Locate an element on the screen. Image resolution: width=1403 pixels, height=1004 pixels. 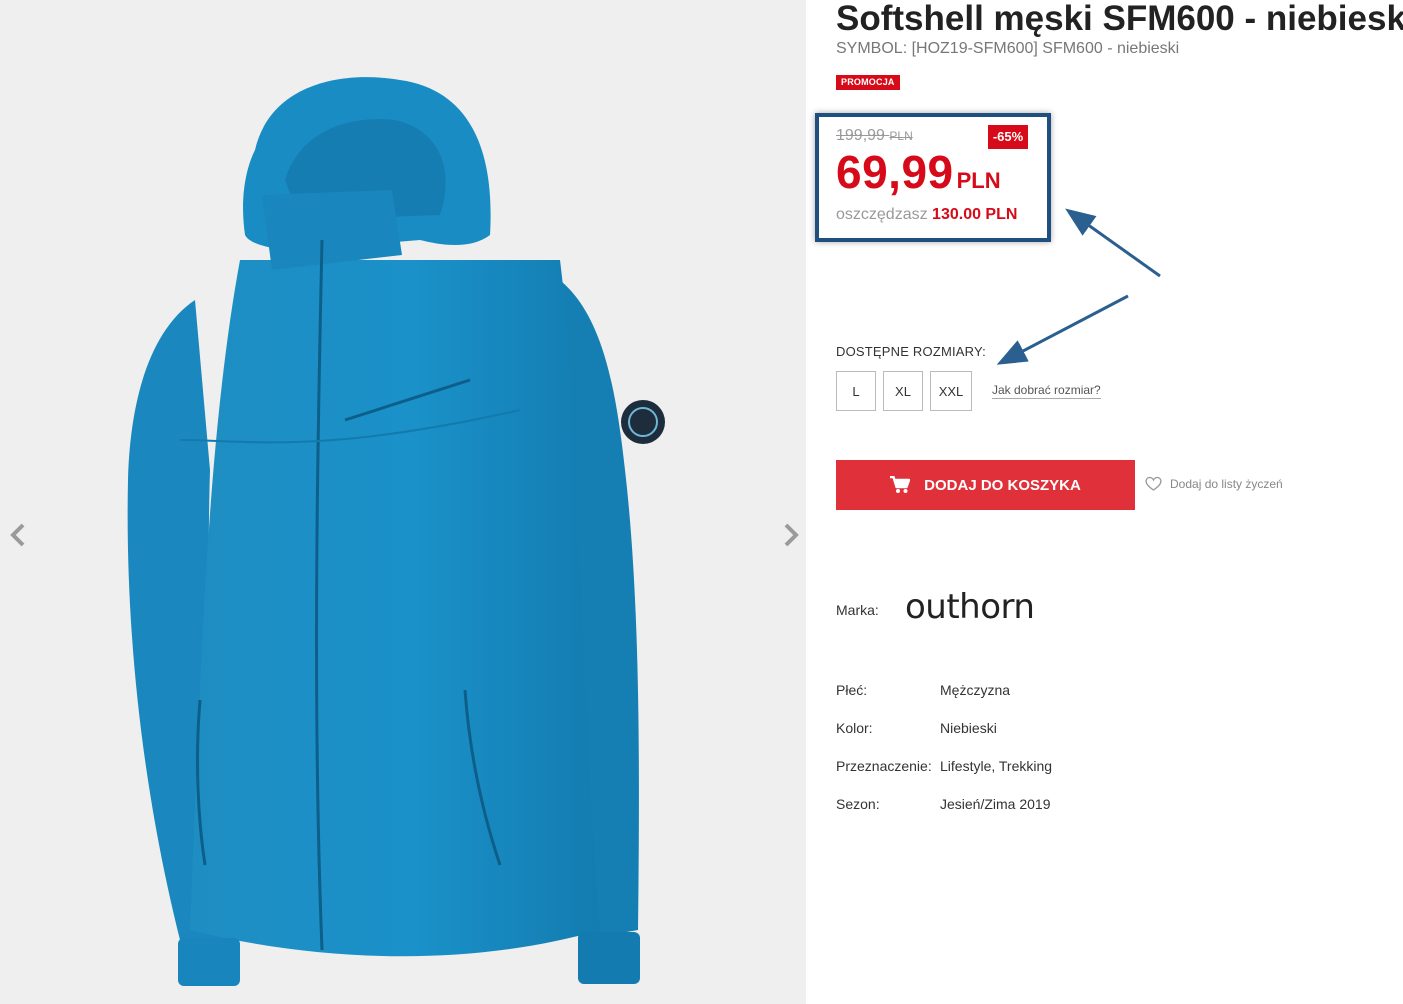
new-price-currency: PLN is located at coordinates (978, 180).